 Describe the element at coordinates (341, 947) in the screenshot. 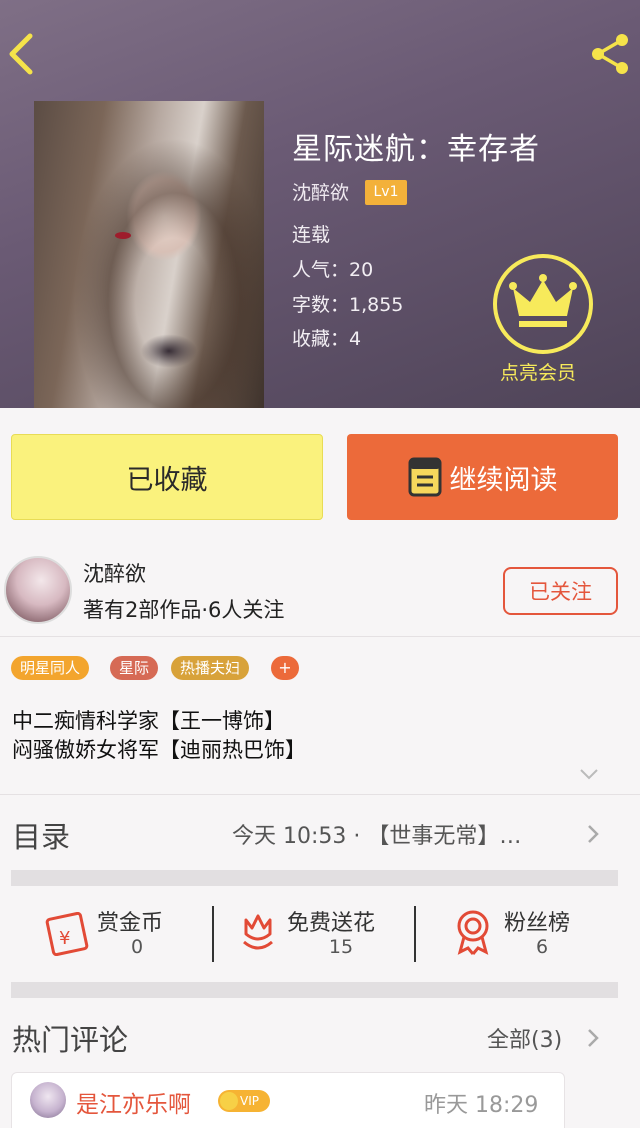

I see `free-flower-value: 15` at that location.